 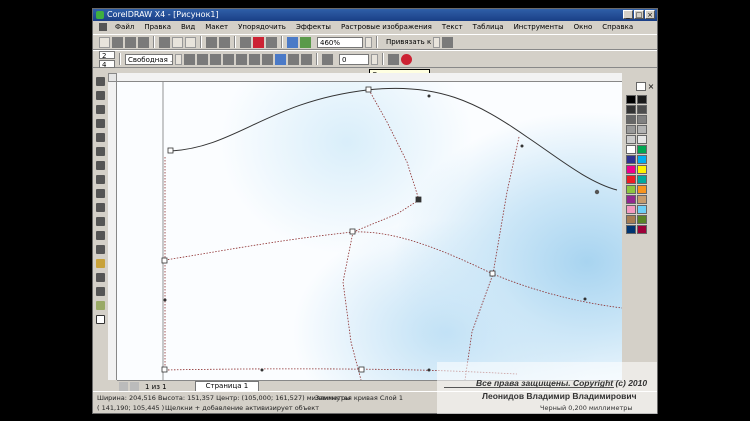 What do you see at coordinates (354, 59) in the screenshot?
I see `curve-smoothness-field: 0` at bounding box center [354, 59].